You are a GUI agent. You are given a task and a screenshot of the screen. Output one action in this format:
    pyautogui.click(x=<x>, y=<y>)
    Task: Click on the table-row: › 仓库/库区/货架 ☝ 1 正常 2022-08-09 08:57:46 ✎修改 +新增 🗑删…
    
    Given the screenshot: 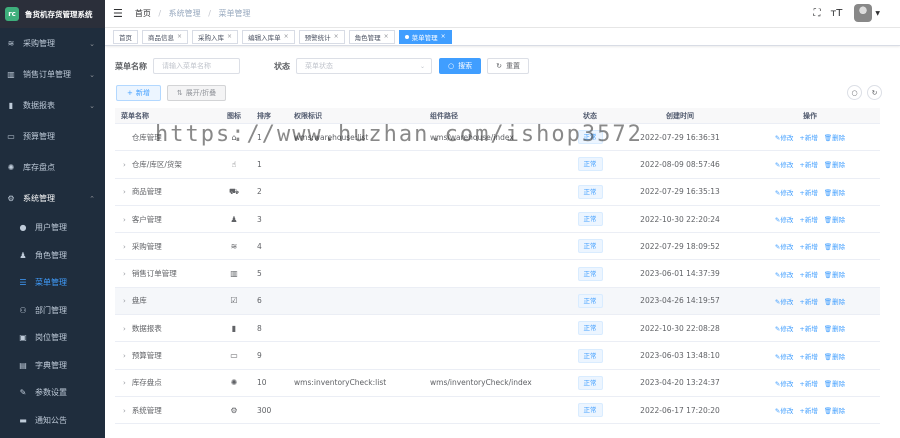 What is the action you would take?
    pyautogui.click(x=497, y=165)
    